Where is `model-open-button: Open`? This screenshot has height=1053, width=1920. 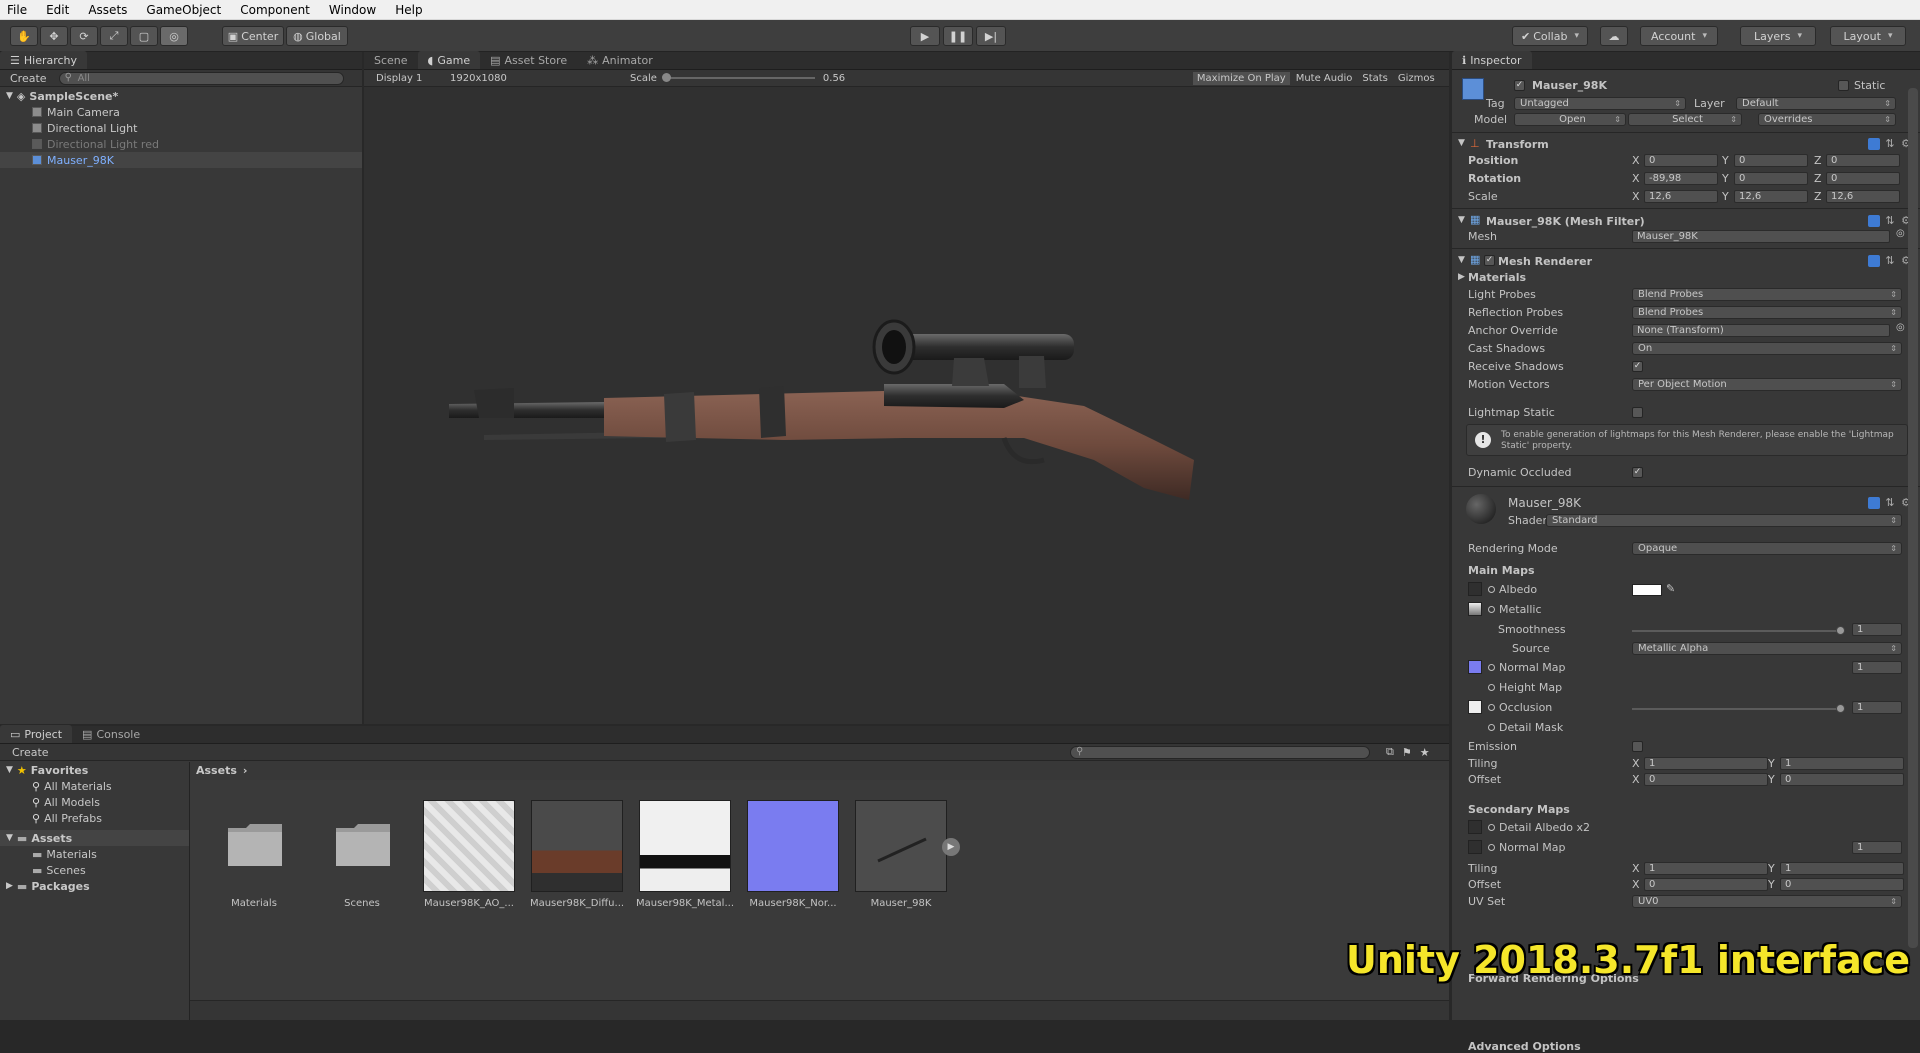 model-open-button: Open is located at coordinates (1570, 119).